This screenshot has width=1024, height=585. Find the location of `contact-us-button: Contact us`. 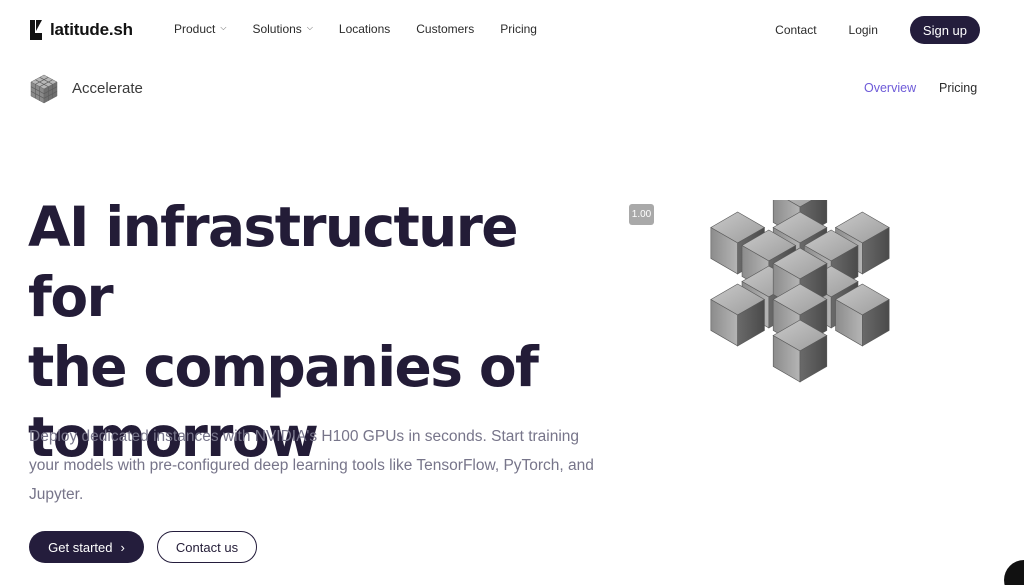

contact-us-button: Contact us is located at coordinates (207, 547).